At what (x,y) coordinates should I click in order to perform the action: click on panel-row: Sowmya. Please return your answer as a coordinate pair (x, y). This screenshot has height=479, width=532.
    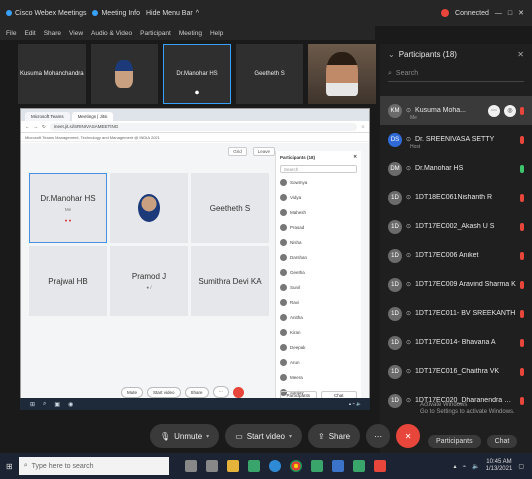
    Looking at the image, I should click on (318, 182).